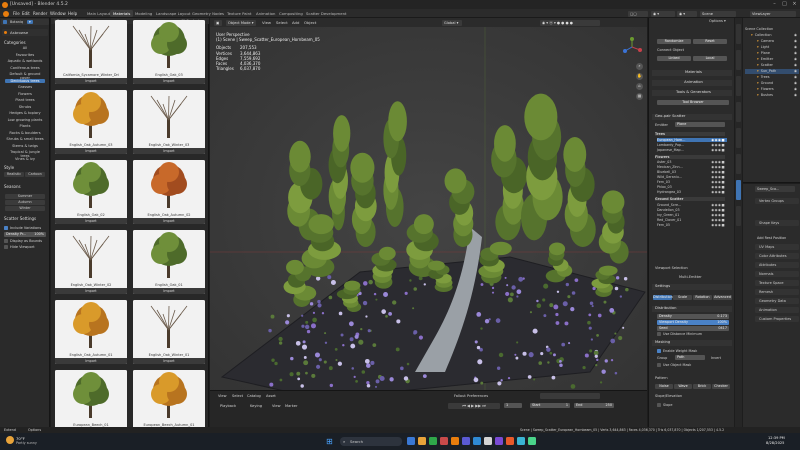 The image size is (800, 450). Describe the element at coordinates (25, 48) in the screenshot. I see `category-item: All` at that location.